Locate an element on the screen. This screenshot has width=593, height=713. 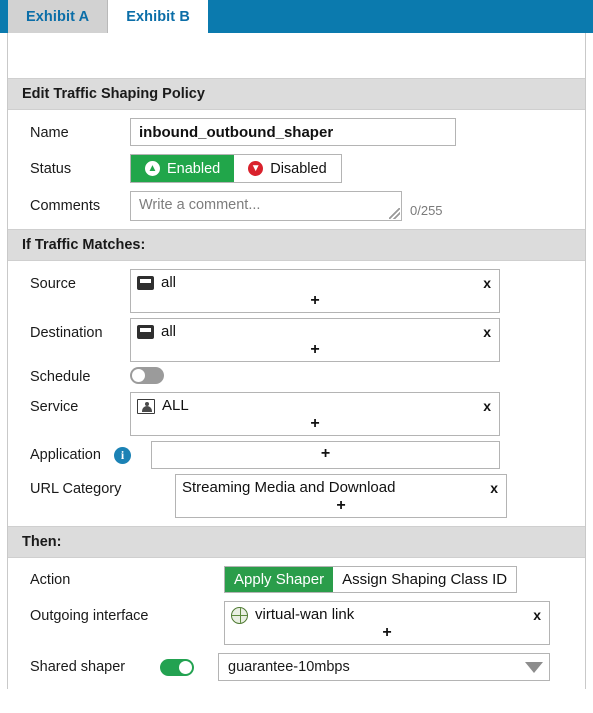
source-selector: all x + is located at coordinates (315, 291).